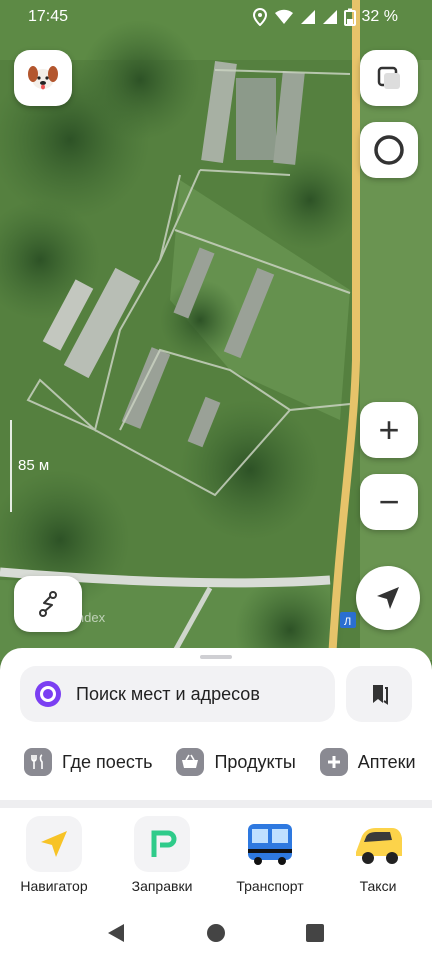  I want to click on battery-icon, so click(349, 17).